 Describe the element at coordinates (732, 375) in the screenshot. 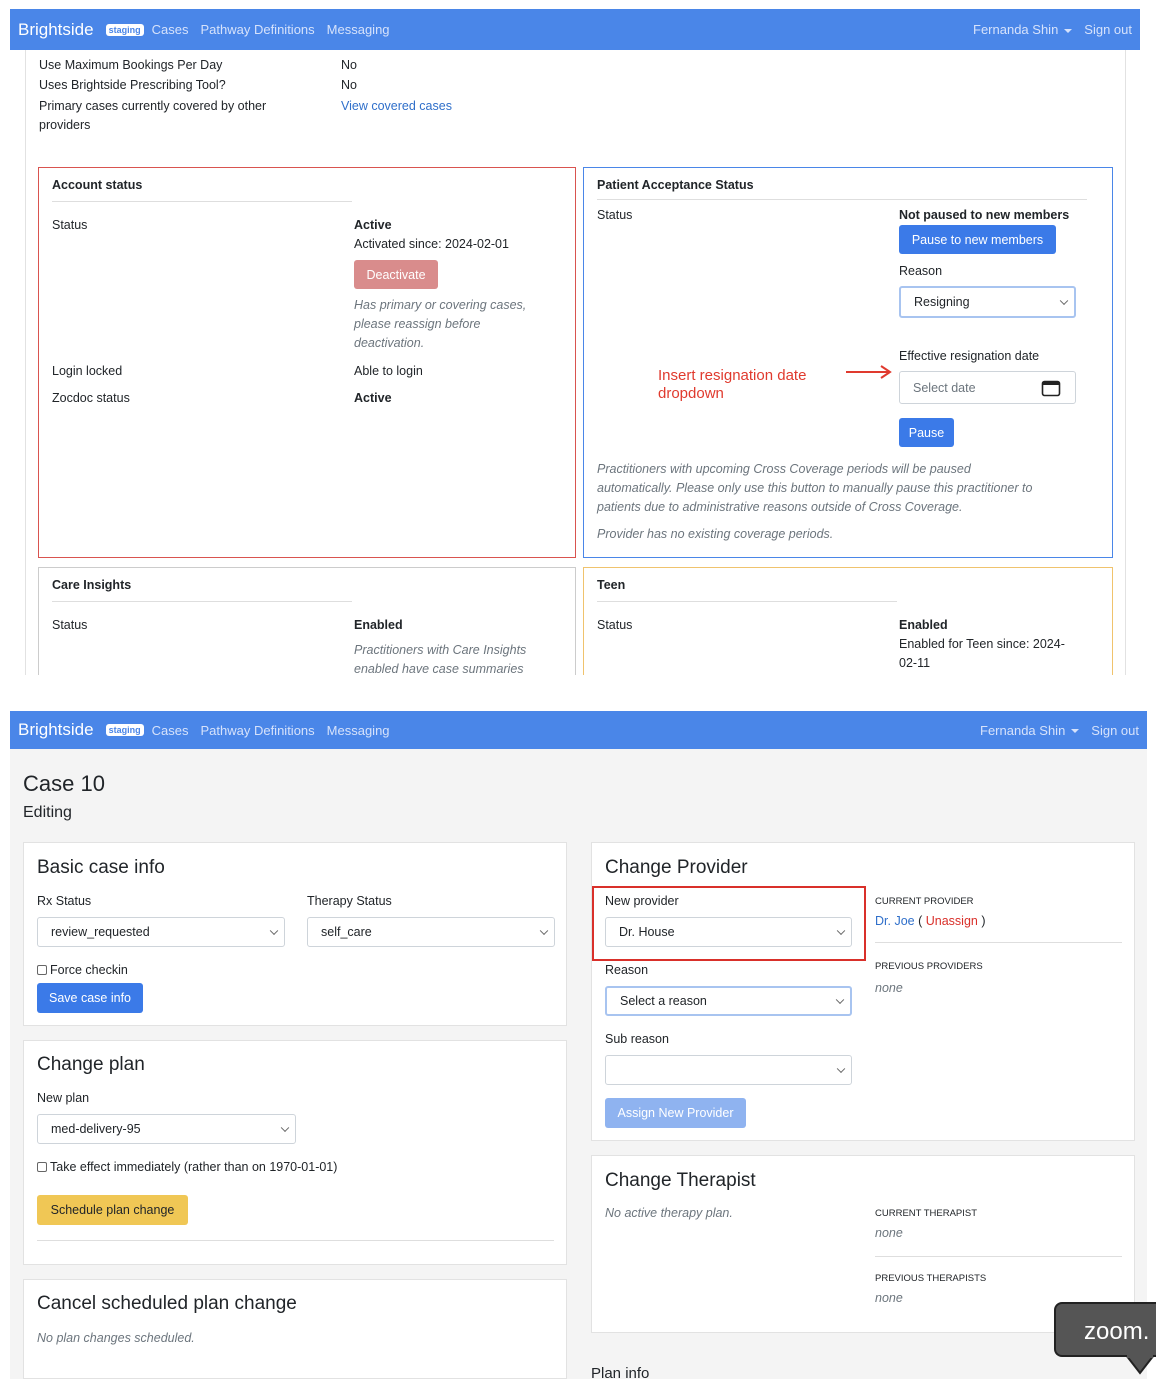

I see `annotation-text-line1: Insert resignation date` at that location.